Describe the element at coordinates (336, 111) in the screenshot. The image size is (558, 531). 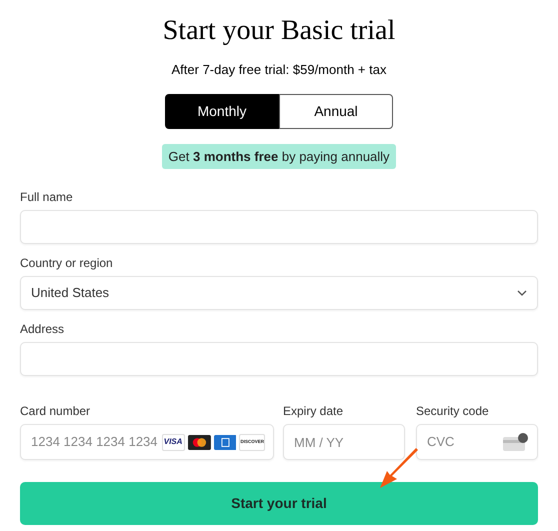
I see `billing-tab: Annual` at that location.